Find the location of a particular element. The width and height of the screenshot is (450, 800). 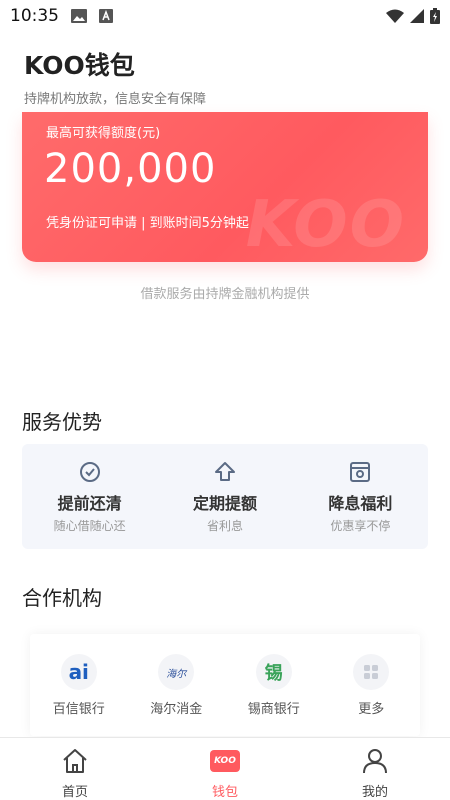

tab-wallet: KOO 钱包 is located at coordinates (225, 769).